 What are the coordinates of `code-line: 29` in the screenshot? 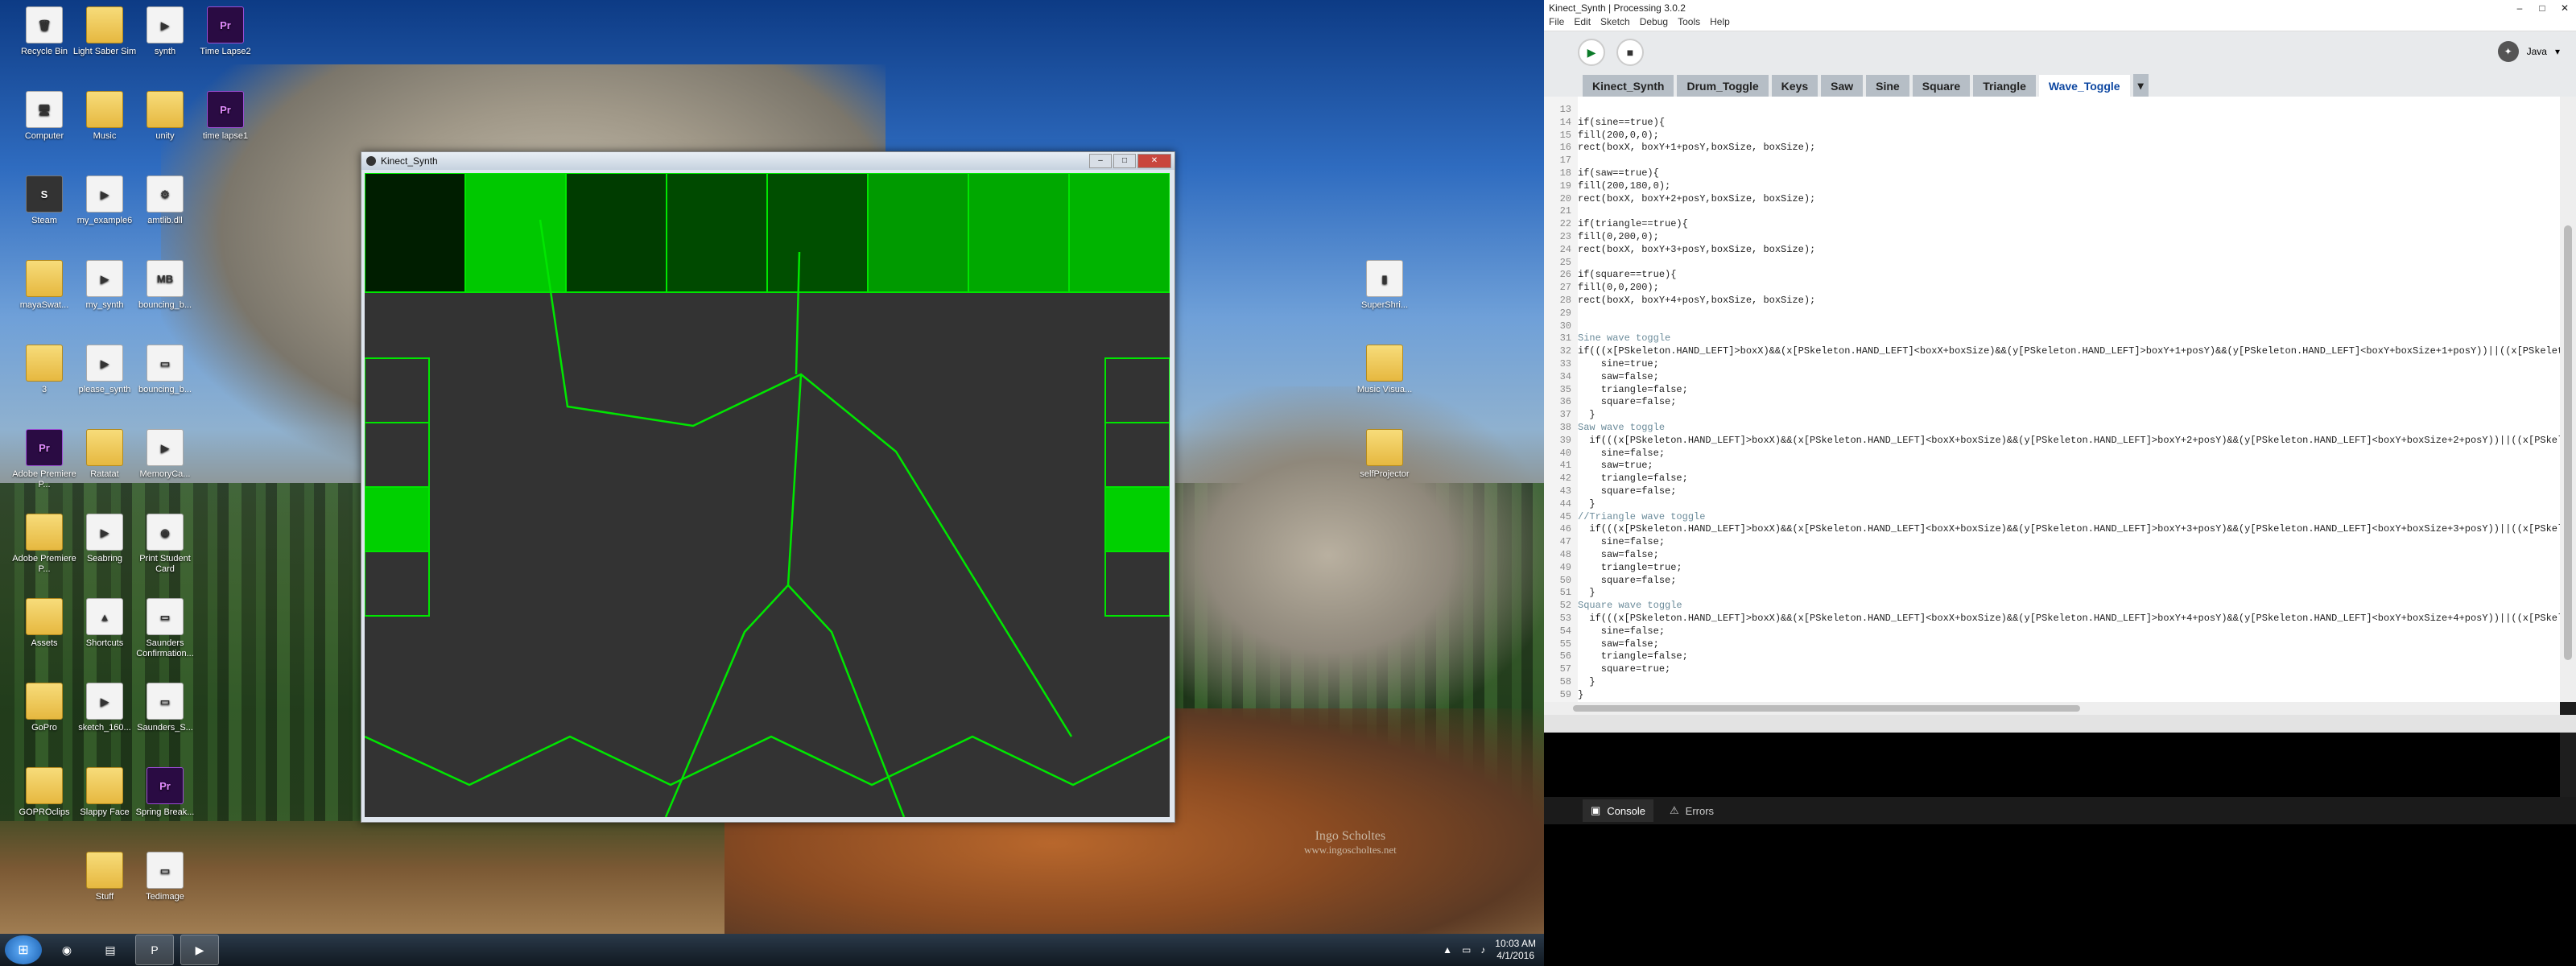 It's located at (1561, 313).